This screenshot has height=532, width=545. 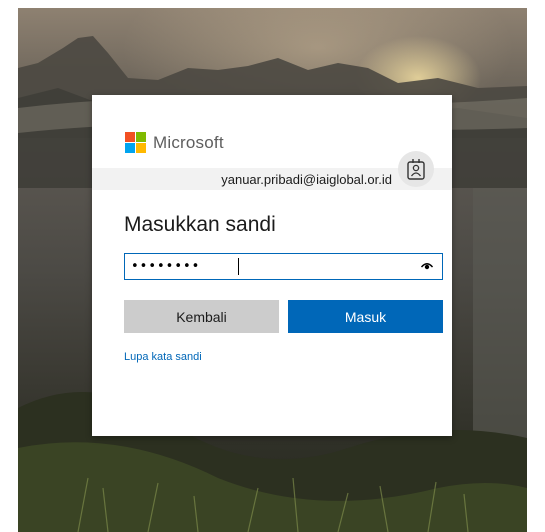 What do you see at coordinates (188, 142) in the screenshot?
I see `microsoft-wordmark: Microsoft` at bounding box center [188, 142].